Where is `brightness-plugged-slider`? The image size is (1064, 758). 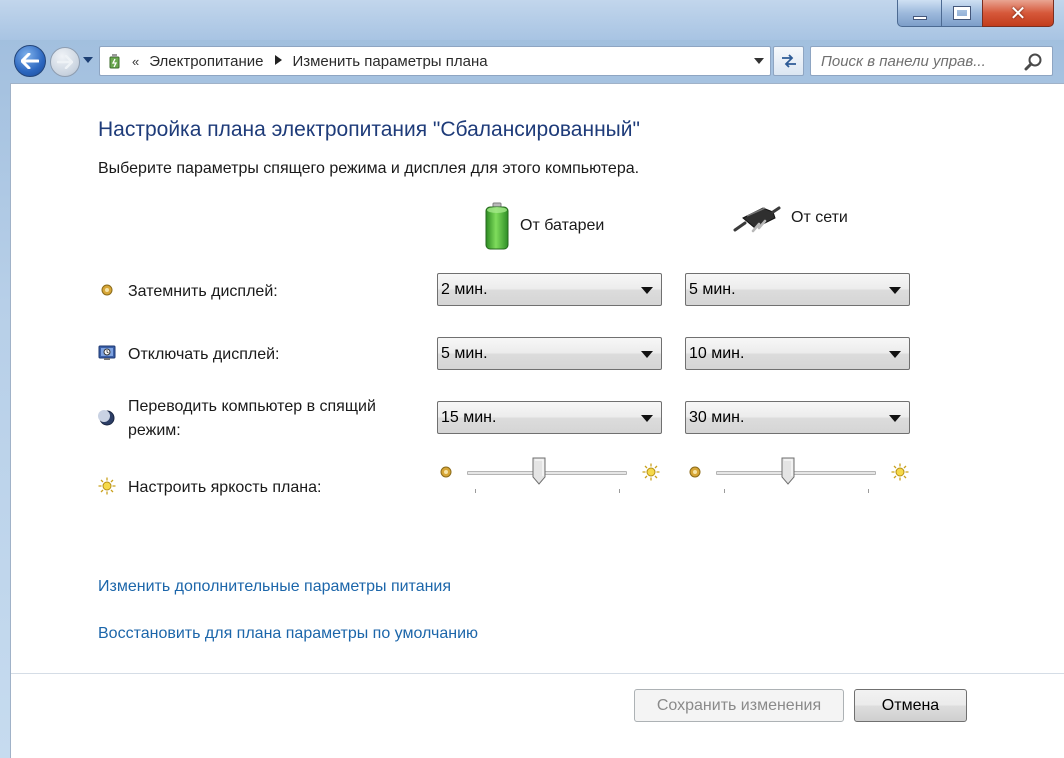 brightness-plugged-slider is located at coordinates (801, 477).